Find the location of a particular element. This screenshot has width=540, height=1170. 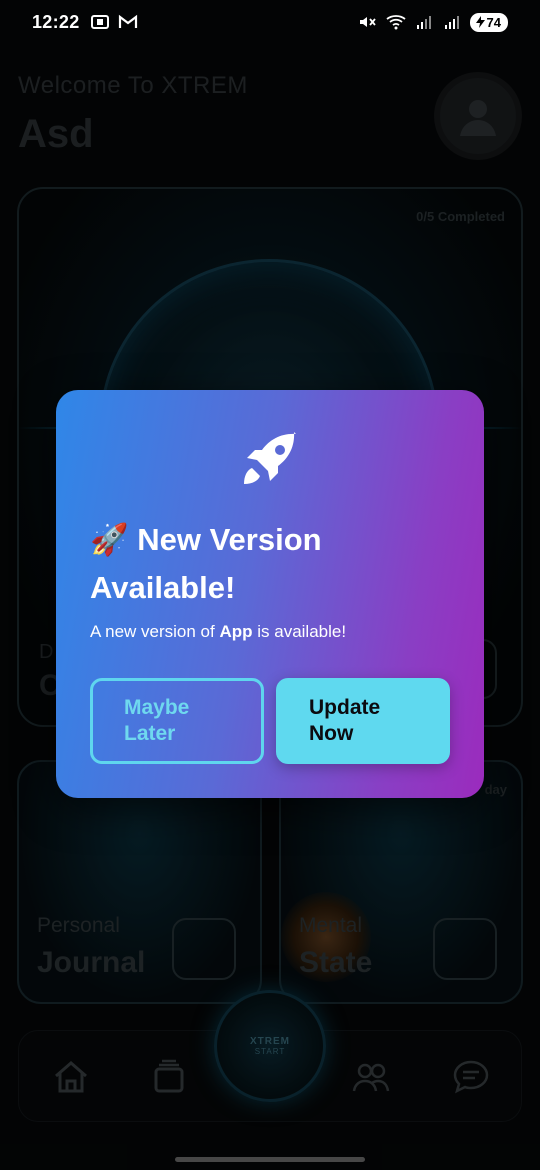

battery-level: 74 is located at coordinates (493, 22).